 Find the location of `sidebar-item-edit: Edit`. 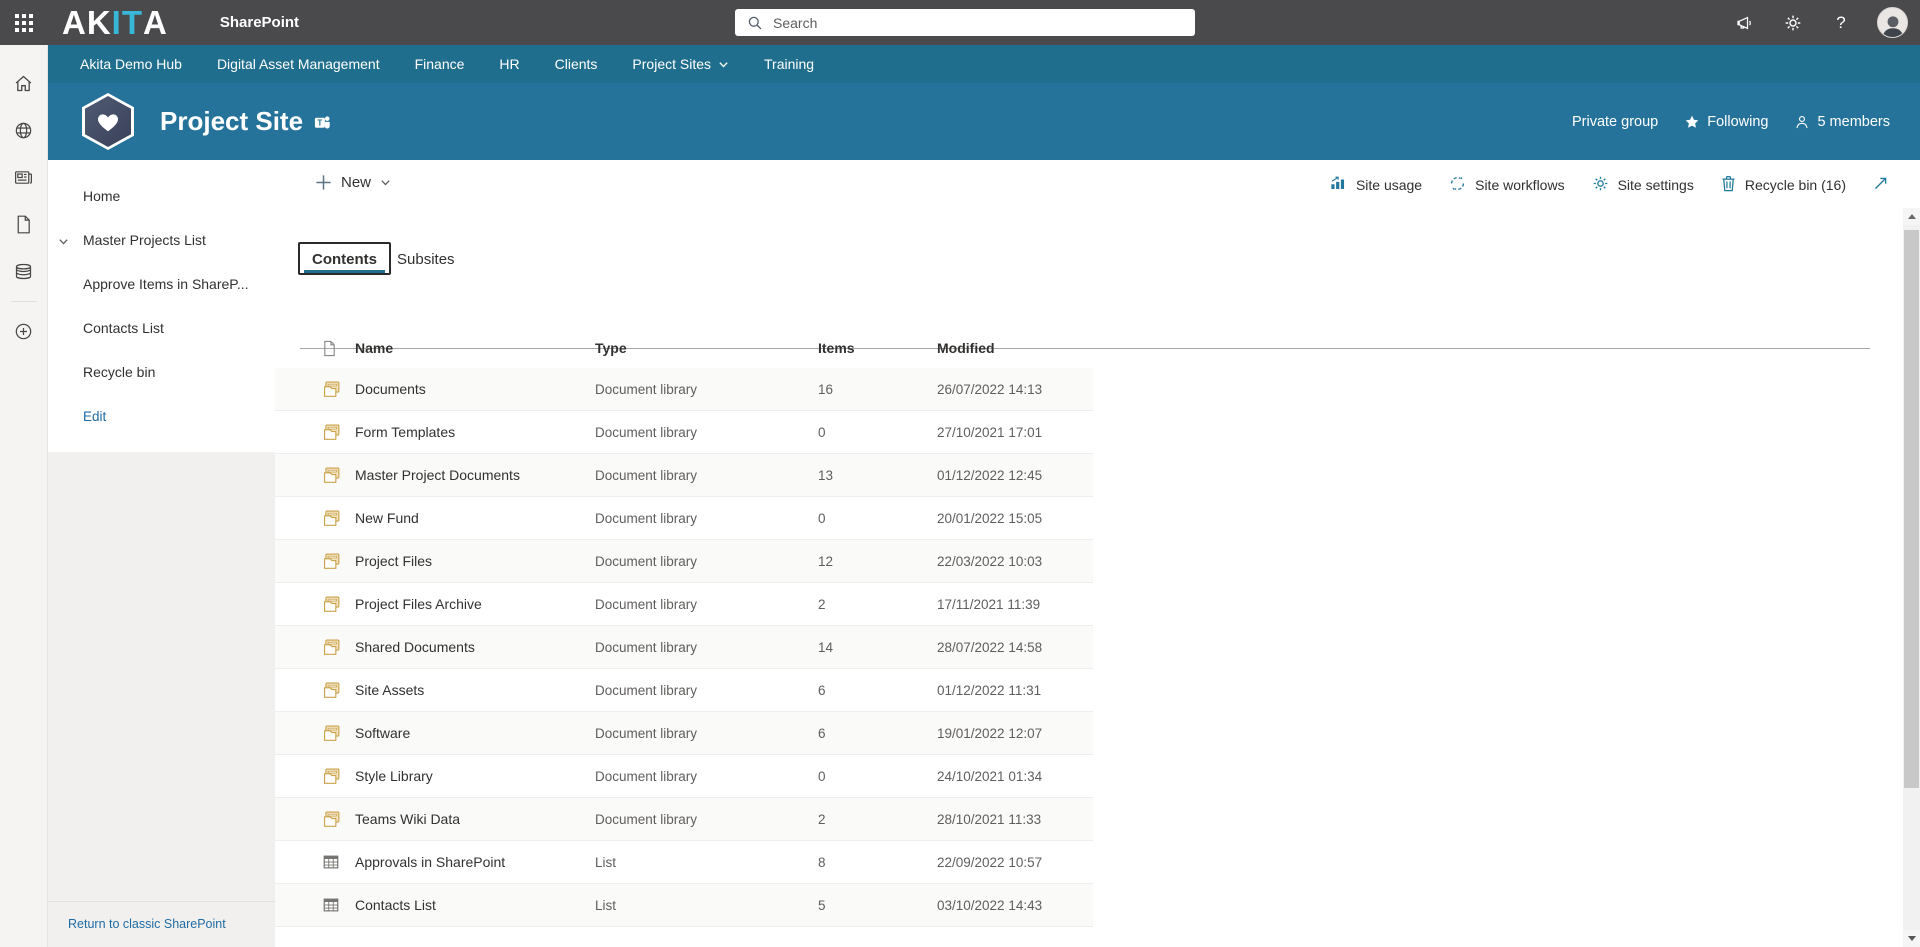

sidebar-item-edit: Edit is located at coordinates (161, 416).